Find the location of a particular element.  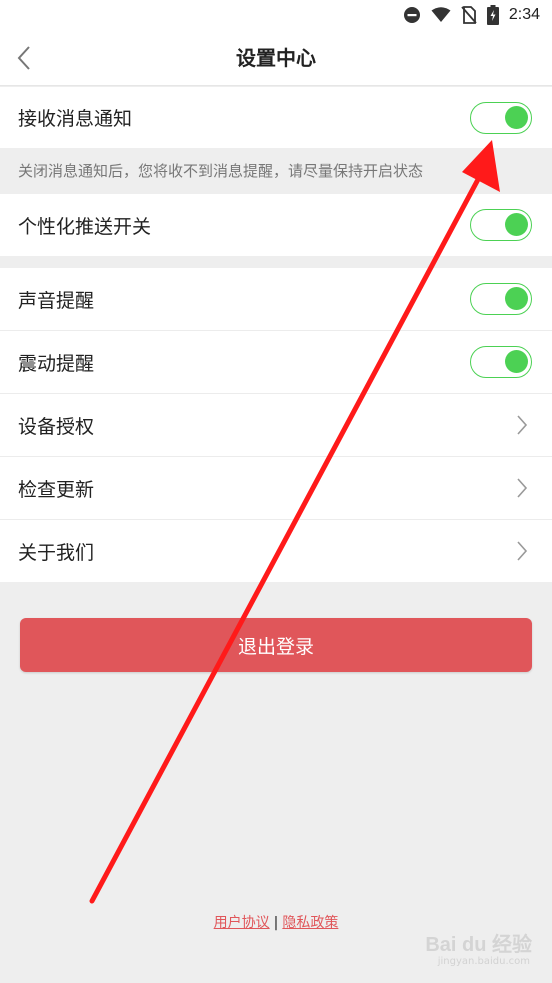

chevron-left-icon is located at coordinates (23, 58).